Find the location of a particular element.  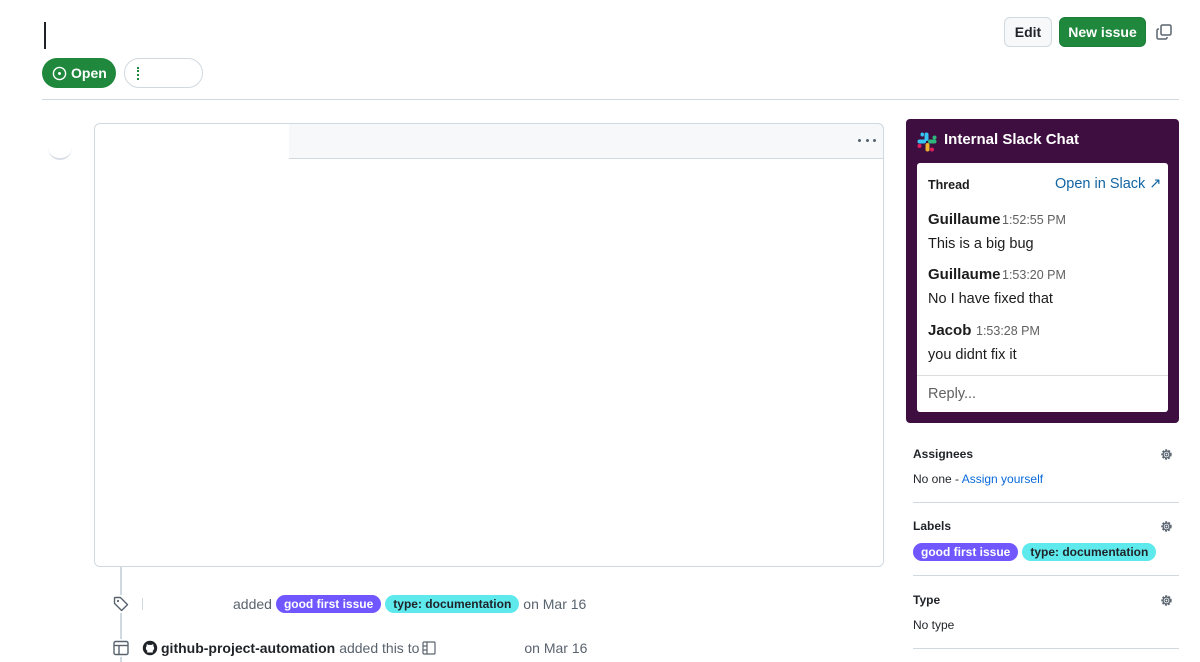

header-divider is located at coordinates (610, 99).